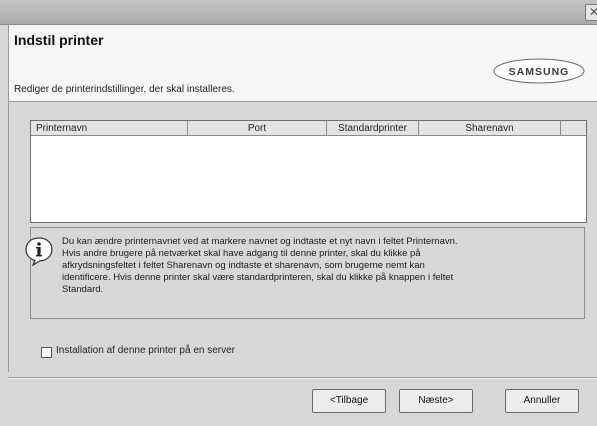  I want to click on button-divider, so click(302, 378).